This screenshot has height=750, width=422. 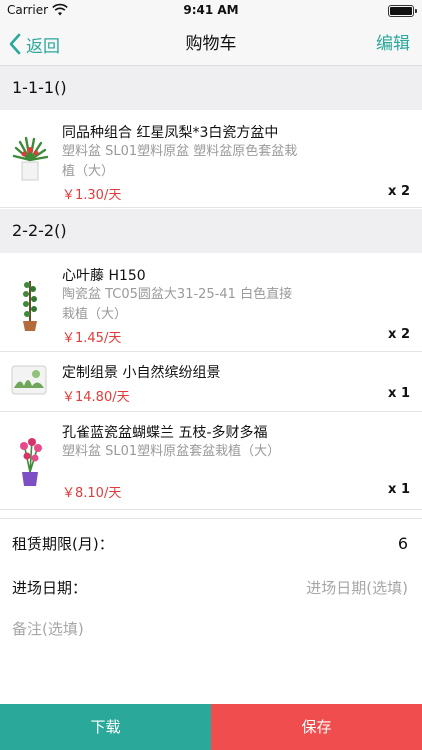 I want to click on navigation-bar: 返回 购物车 编辑, so click(x=211, y=44).